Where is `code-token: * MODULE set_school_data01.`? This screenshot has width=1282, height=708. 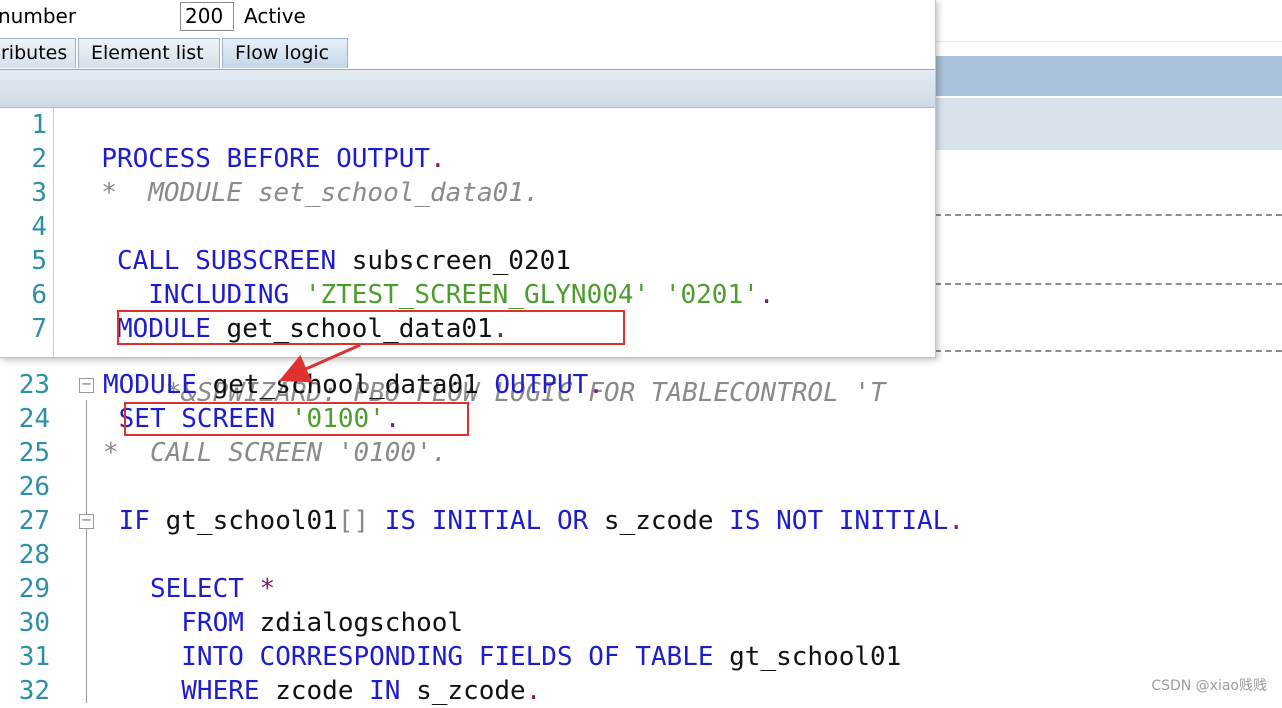 code-token: * MODULE set_school_data01. is located at coordinates (305, 193).